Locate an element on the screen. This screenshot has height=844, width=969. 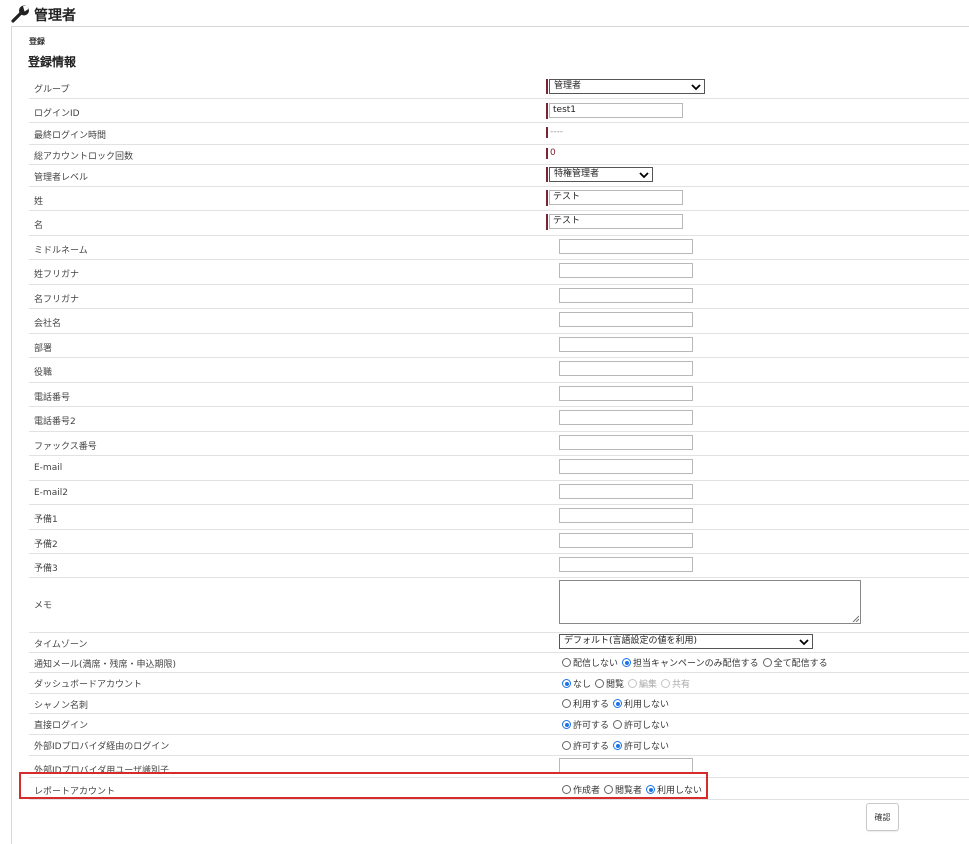
email-input is located at coordinates (626, 466).